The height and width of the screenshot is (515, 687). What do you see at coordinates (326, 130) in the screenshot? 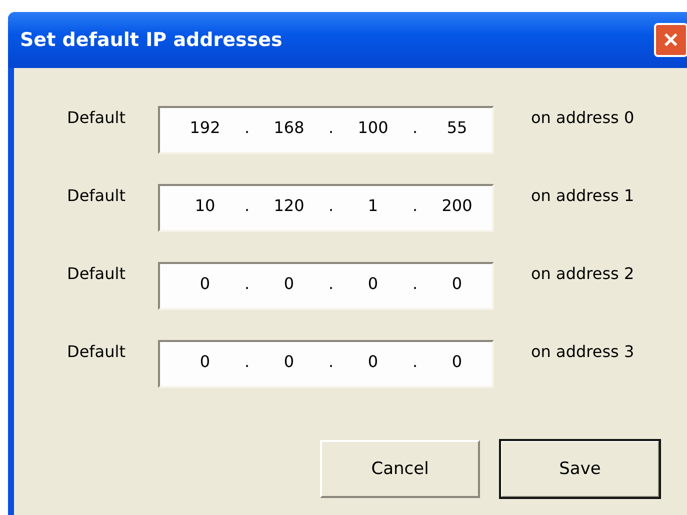
I see `ip-address-field: 192 . 168 . 100 . 55` at bounding box center [326, 130].